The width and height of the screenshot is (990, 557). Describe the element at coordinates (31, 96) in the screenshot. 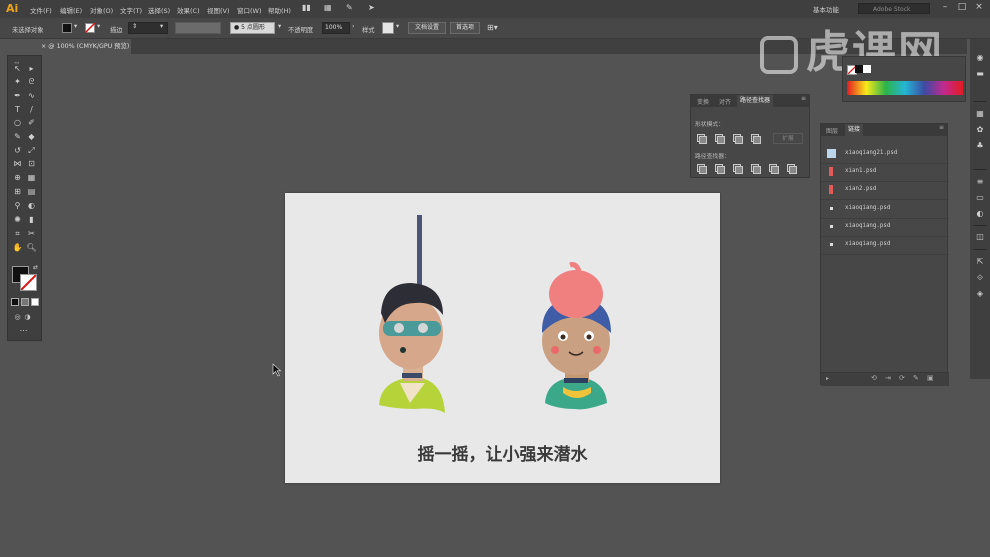

I see `curvature-tool-icon: ∿` at that location.